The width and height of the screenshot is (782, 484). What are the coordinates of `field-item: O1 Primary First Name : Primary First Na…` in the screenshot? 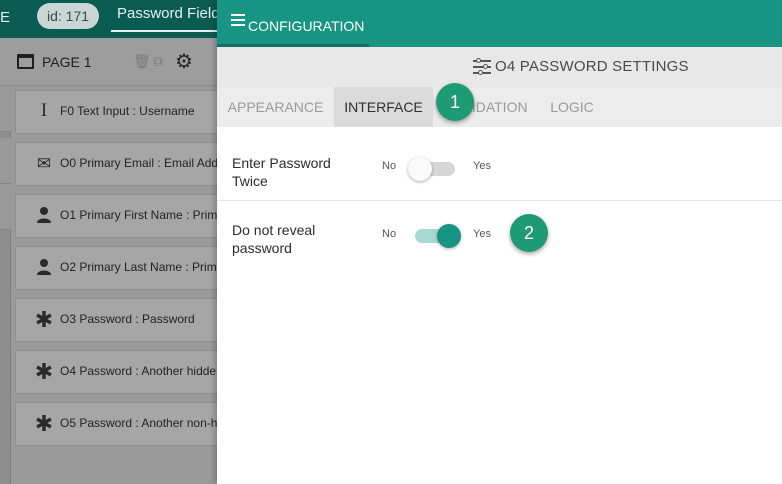 It's located at (116, 216).